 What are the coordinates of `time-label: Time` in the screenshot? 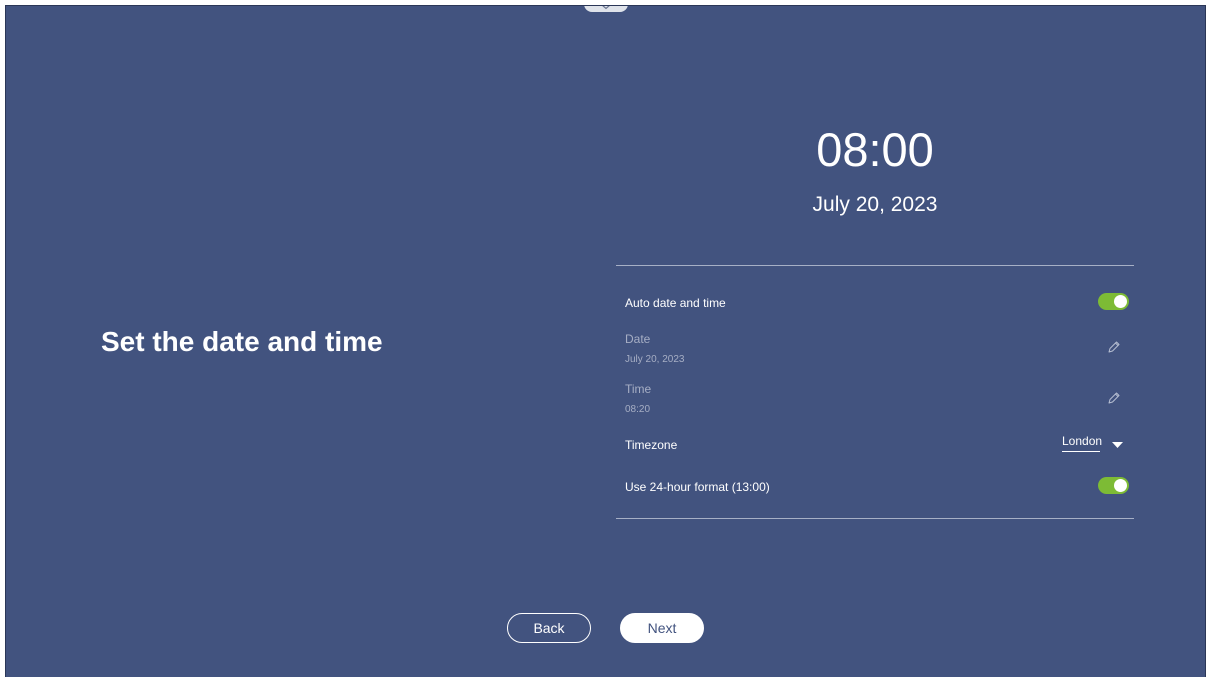 It's located at (638, 389).